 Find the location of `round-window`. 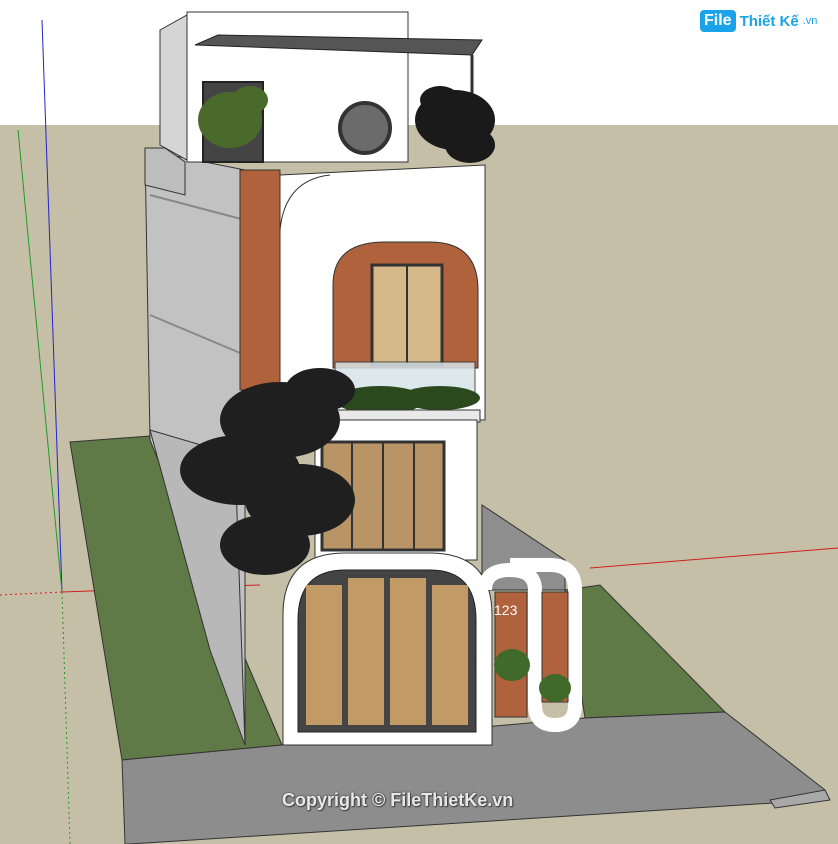

round-window is located at coordinates (365, 128).